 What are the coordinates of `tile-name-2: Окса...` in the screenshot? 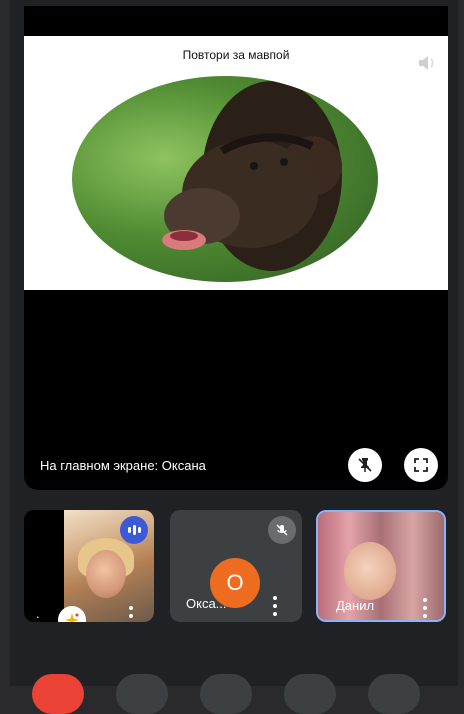 It's located at (206, 603).